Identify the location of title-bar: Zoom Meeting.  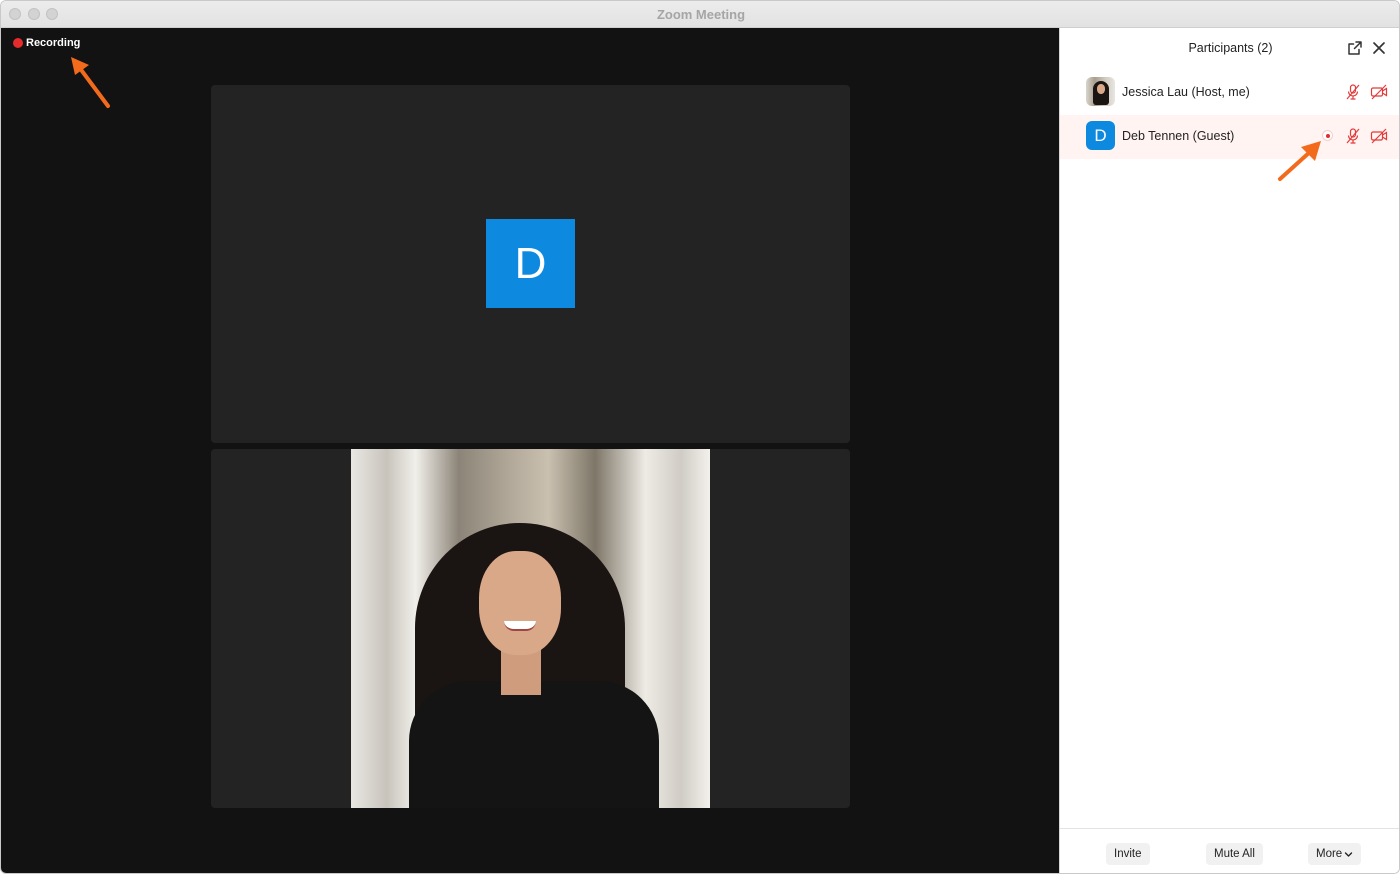
(700, 14).